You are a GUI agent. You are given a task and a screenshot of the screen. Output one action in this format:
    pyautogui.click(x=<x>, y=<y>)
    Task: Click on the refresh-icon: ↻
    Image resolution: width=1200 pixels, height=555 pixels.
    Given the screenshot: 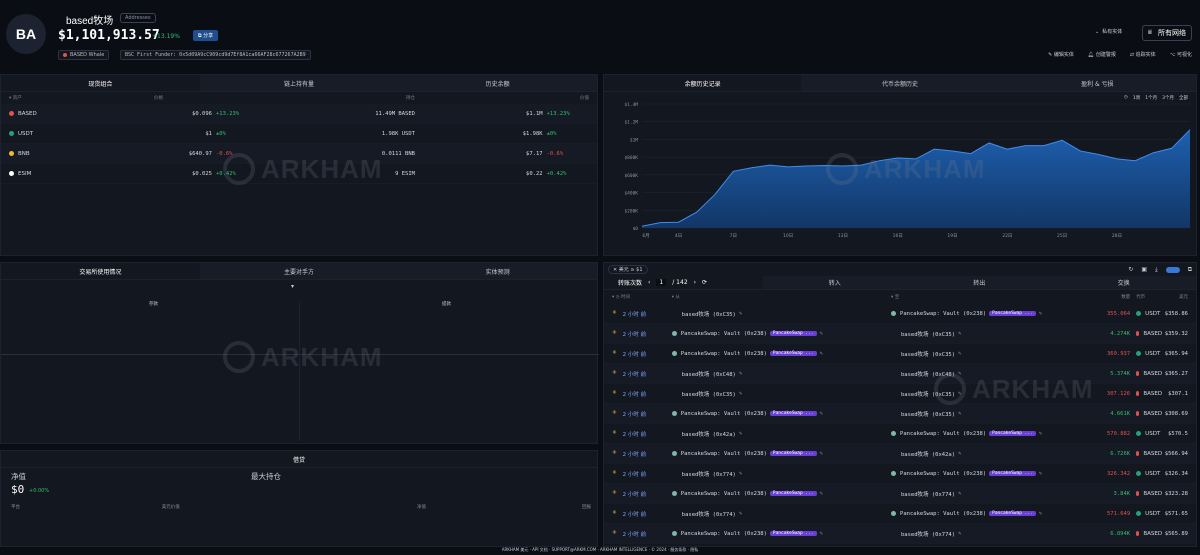 What is the action you would take?
    pyautogui.click(x=1130, y=269)
    